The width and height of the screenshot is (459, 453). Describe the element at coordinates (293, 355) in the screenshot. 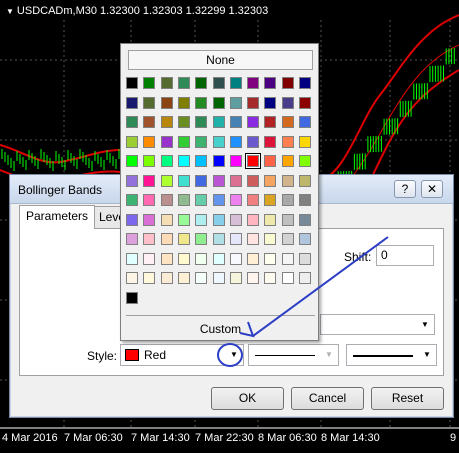

I see `line-style-select: ▼` at that location.